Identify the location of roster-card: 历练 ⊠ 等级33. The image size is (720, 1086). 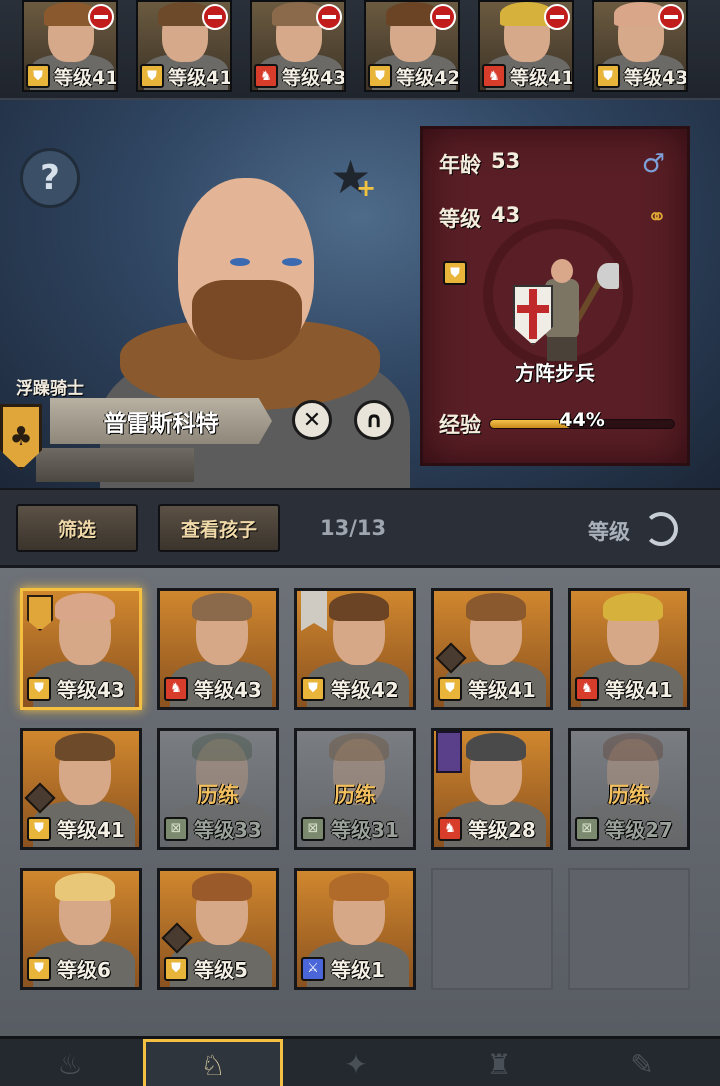
(218, 789).